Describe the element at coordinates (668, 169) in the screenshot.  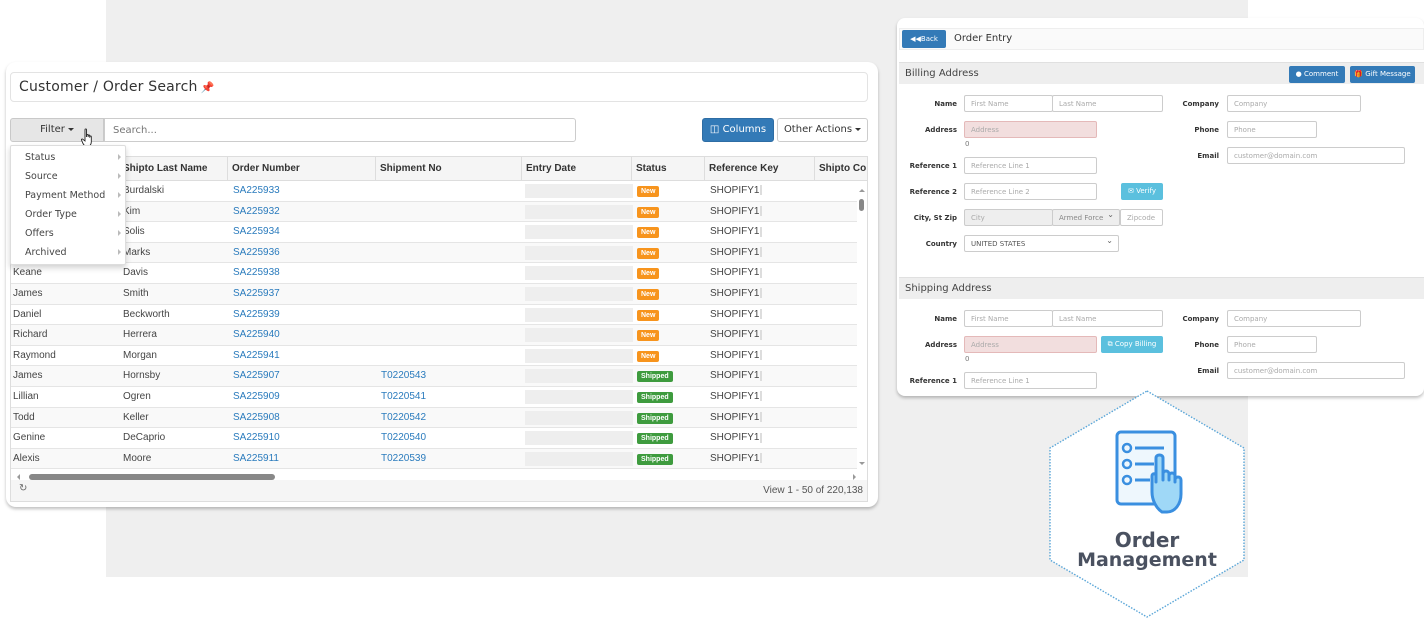
I see `col-status: Status` at that location.